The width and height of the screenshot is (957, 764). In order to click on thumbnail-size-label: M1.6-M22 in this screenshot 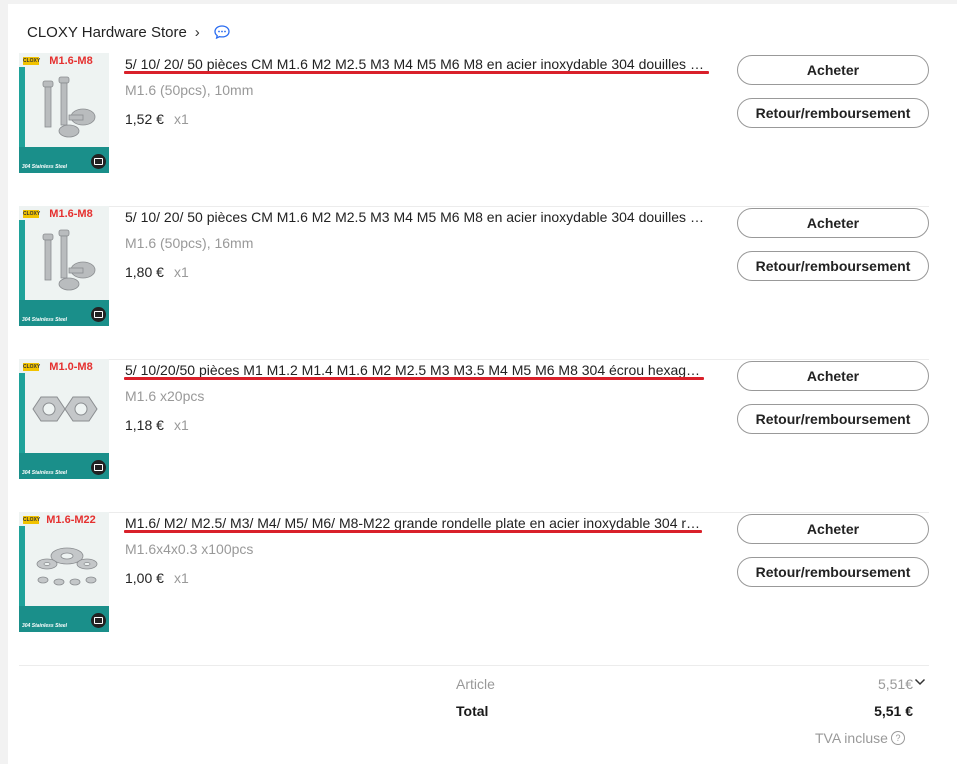, I will do `click(71, 520)`.